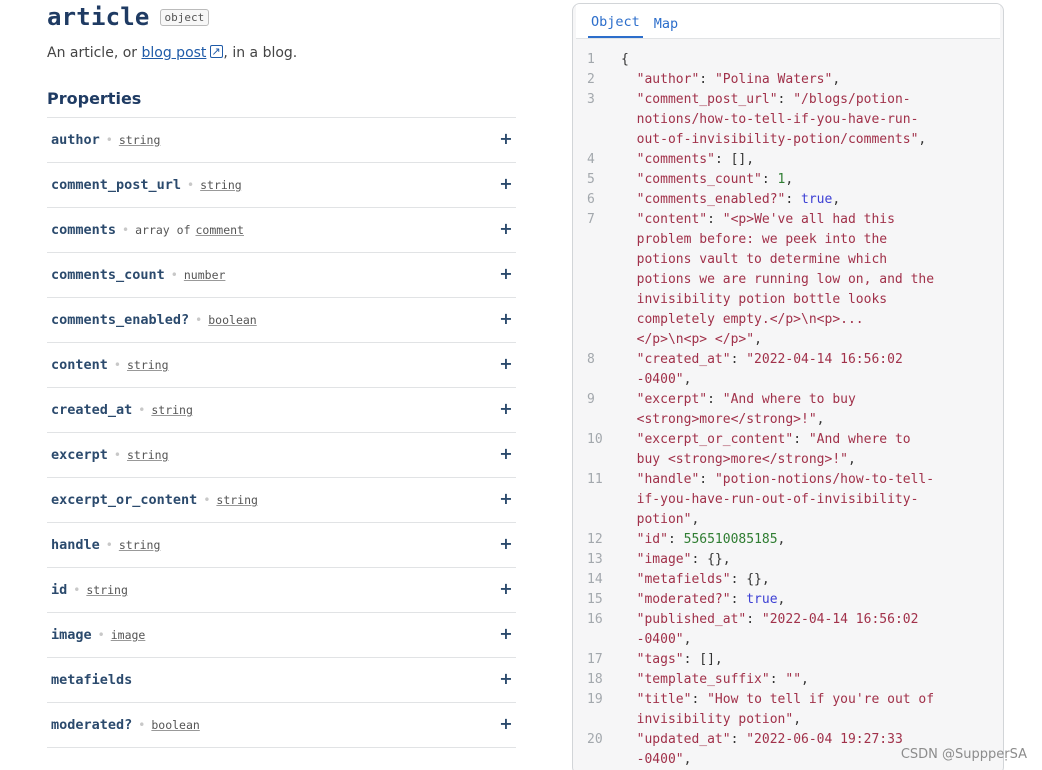 The width and height of the screenshot is (1042, 770). Describe the element at coordinates (770, 499) in the screenshot. I see `code-token: if-you-have-run-out-of-invisibility-` at that location.